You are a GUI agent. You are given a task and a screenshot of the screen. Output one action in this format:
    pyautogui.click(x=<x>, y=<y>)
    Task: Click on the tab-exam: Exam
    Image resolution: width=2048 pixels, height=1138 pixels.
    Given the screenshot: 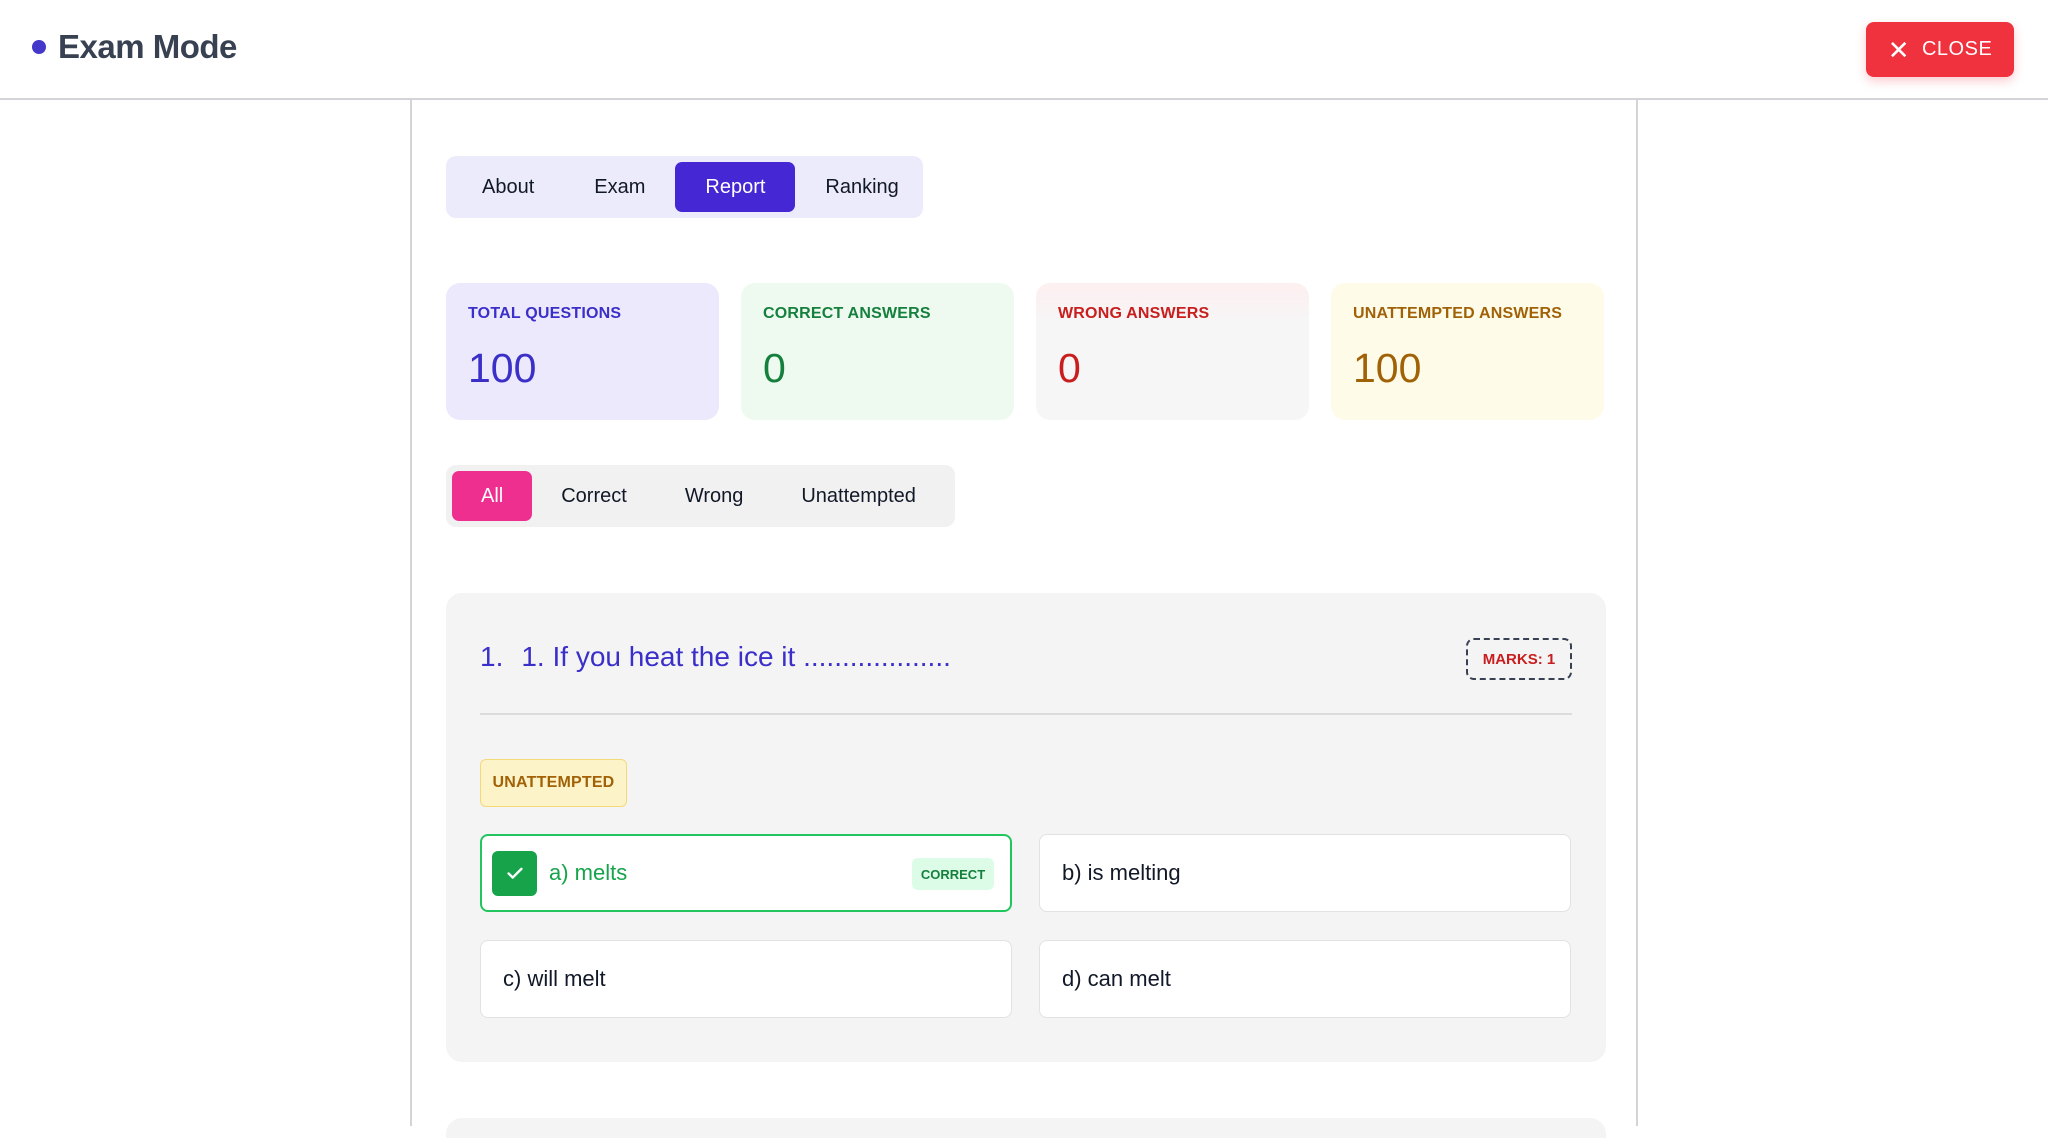 What is the action you would take?
    pyautogui.click(x=619, y=187)
    